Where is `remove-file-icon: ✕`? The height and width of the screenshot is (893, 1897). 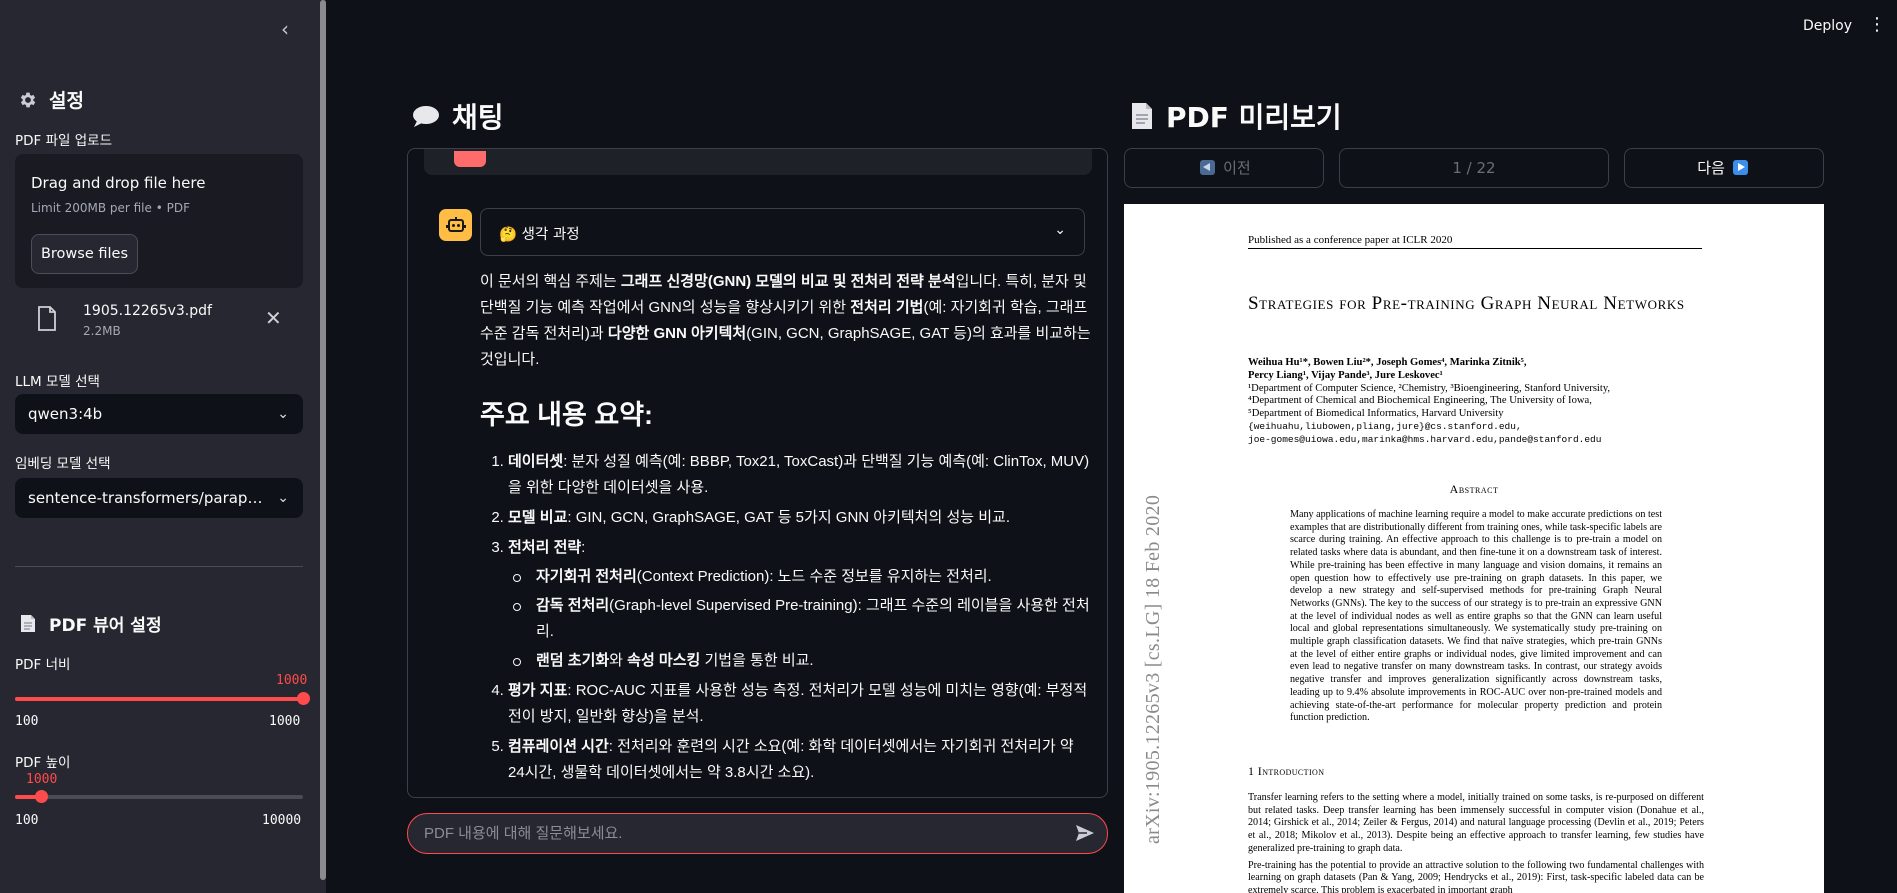 remove-file-icon: ✕ is located at coordinates (273, 318).